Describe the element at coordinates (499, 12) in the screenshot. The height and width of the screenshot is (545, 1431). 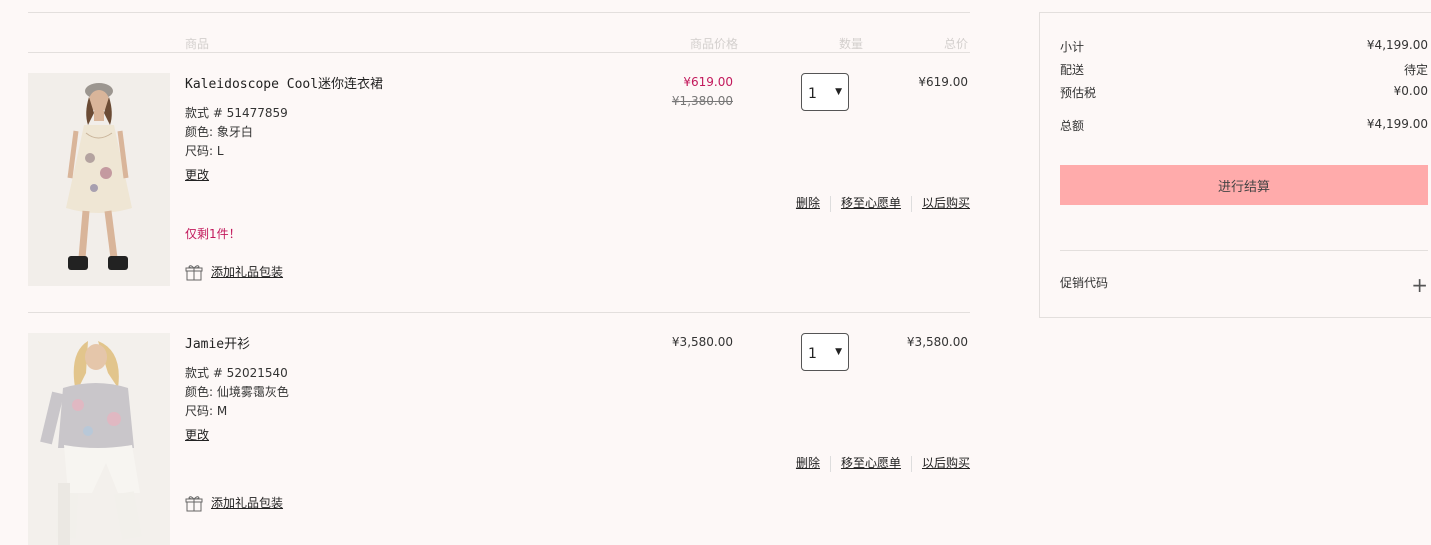
I see `top-divider` at that location.